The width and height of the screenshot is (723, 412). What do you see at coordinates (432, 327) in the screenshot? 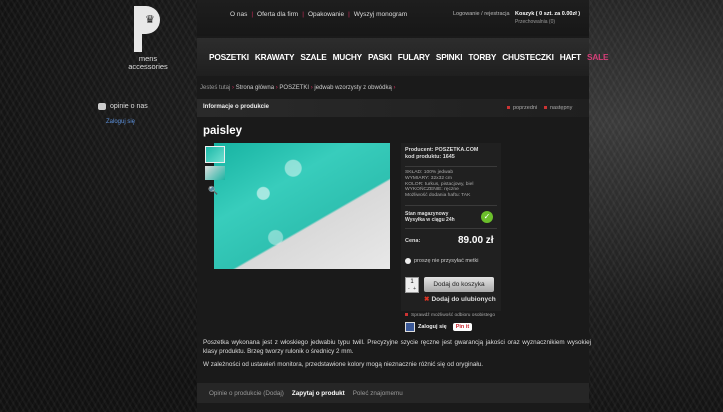
I see `social-login-label: Zaloguj się` at bounding box center [432, 327].